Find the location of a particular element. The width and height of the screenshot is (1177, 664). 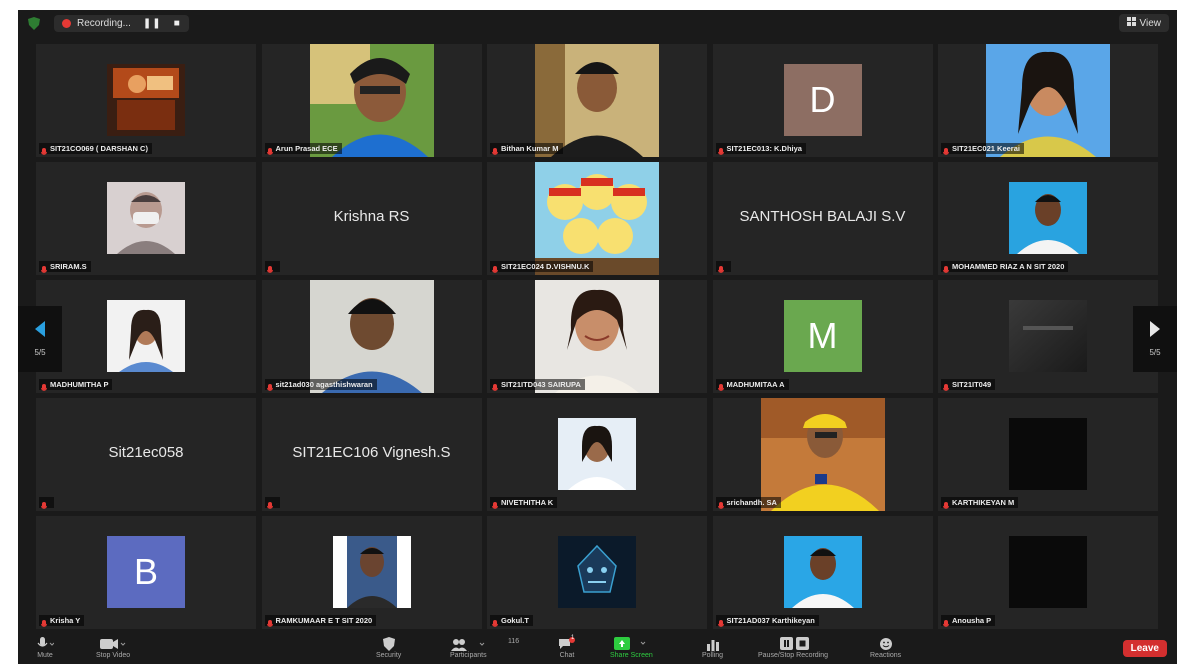

pause-stop-recording-button: Pause/Stop Recording is located at coordinates (793, 647).